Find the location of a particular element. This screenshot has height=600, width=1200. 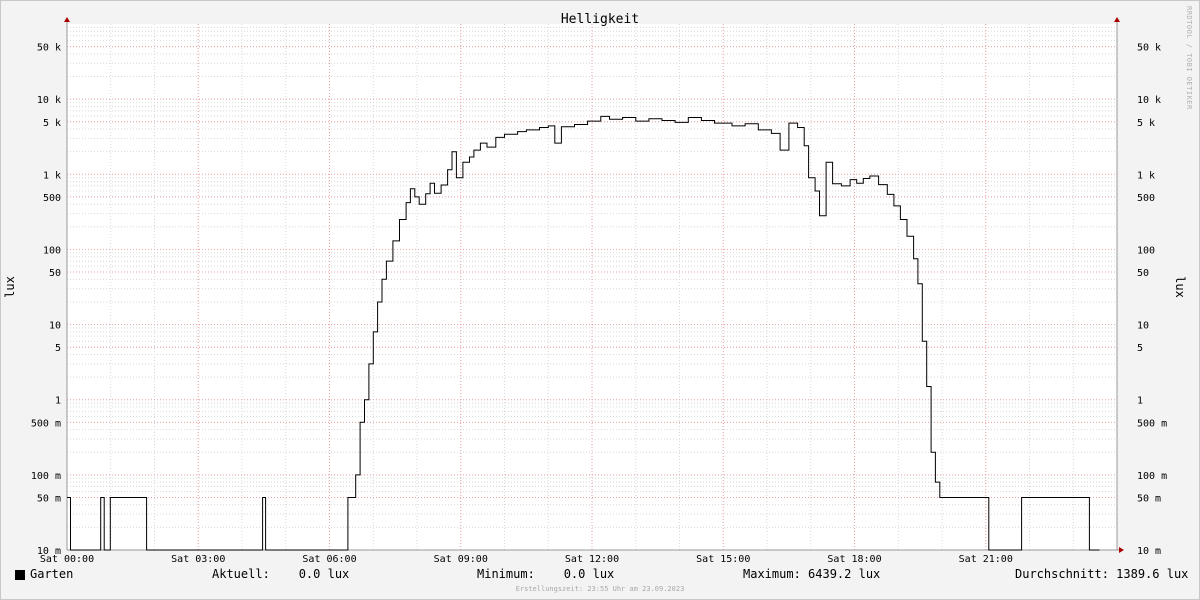

x-tick-label: Sat 15:00 is located at coordinates (723, 559).